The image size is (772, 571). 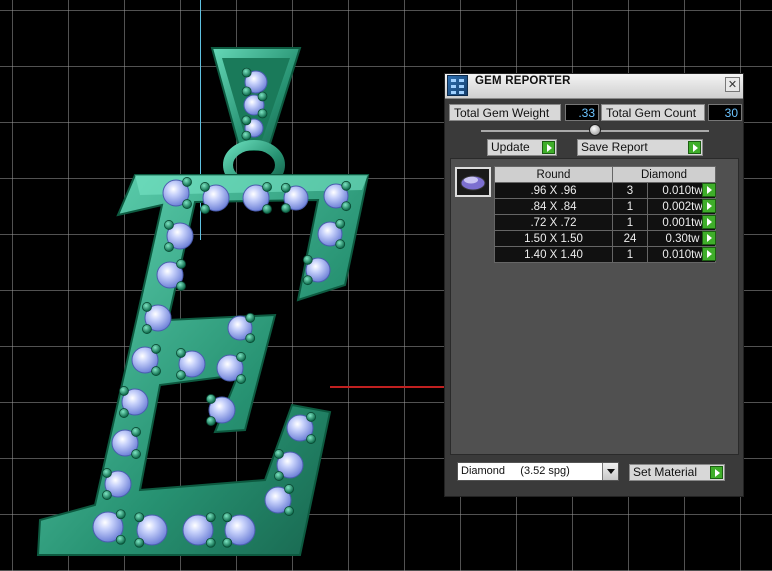 I want to click on table-row: 1.40 X 1.40 1 0.010tw, so click(x=605, y=254).